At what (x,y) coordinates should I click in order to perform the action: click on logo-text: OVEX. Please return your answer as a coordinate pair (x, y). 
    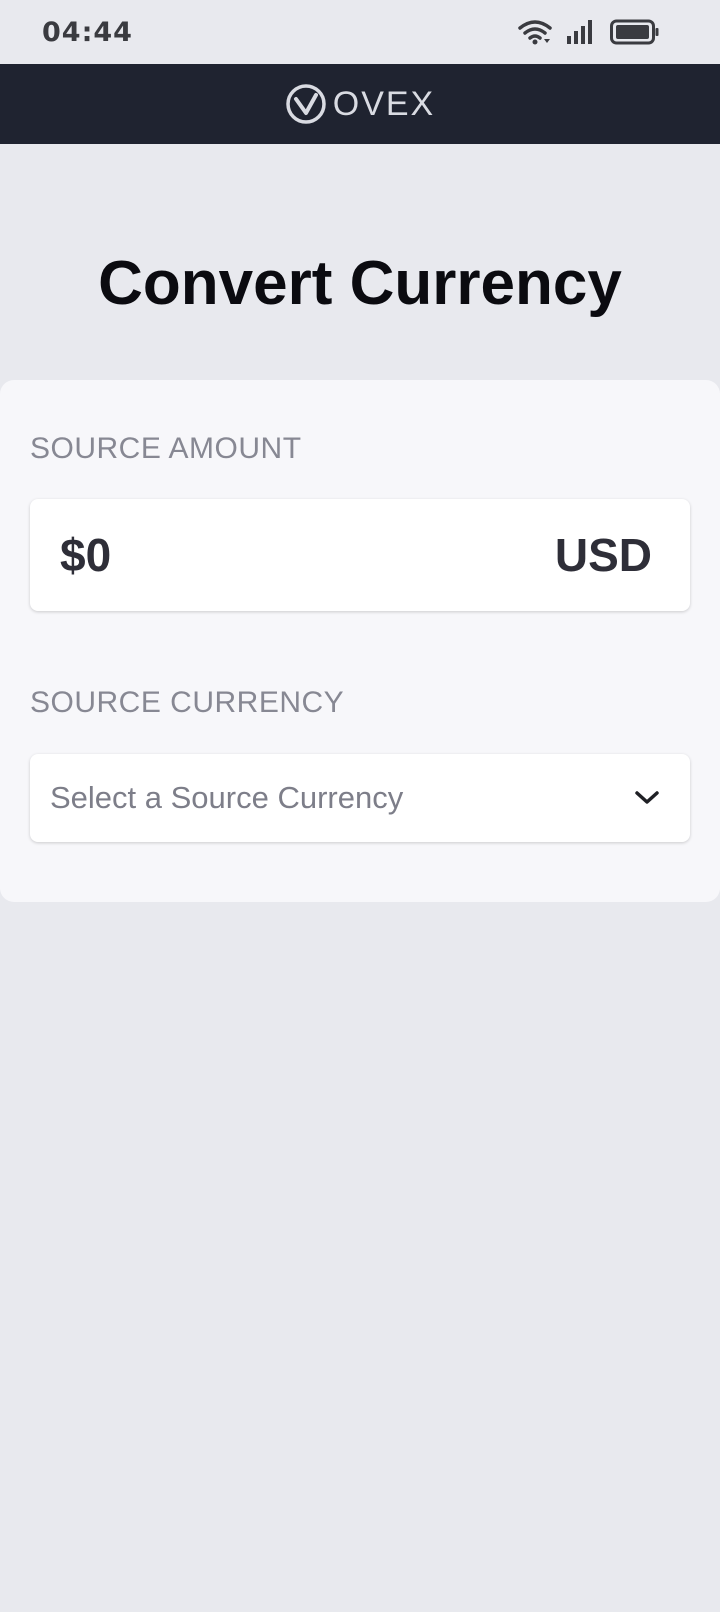
    Looking at the image, I should click on (384, 103).